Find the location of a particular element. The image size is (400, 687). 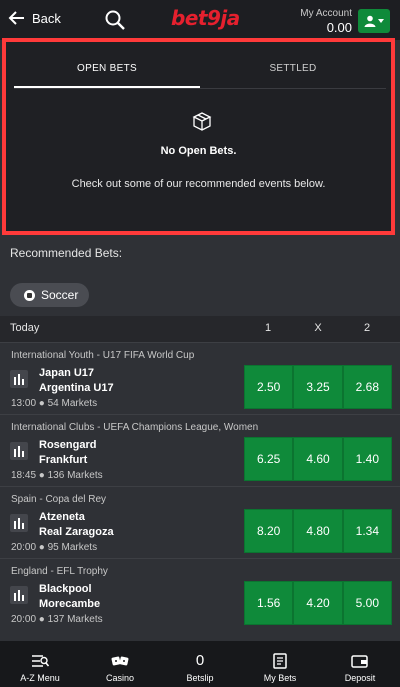

back-label: Back is located at coordinates (46, 18).